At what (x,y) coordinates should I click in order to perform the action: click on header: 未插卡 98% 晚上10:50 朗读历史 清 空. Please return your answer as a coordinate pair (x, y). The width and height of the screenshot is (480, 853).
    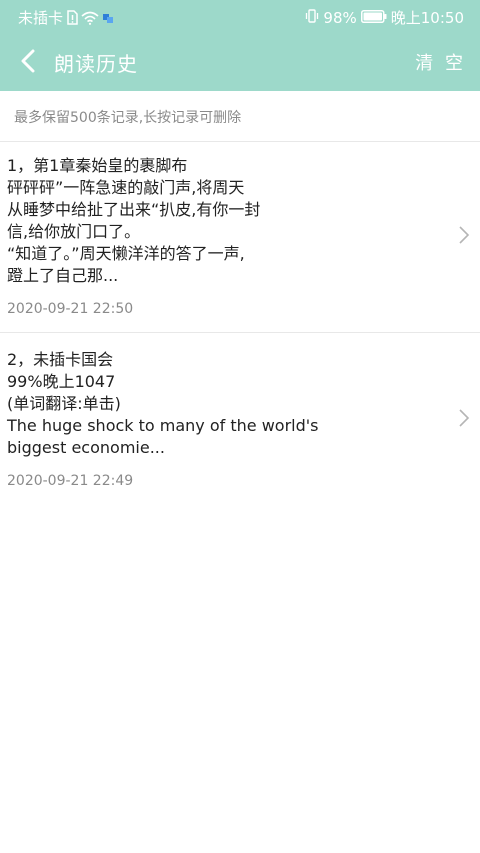
    Looking at the image, I should click on (240, 45).